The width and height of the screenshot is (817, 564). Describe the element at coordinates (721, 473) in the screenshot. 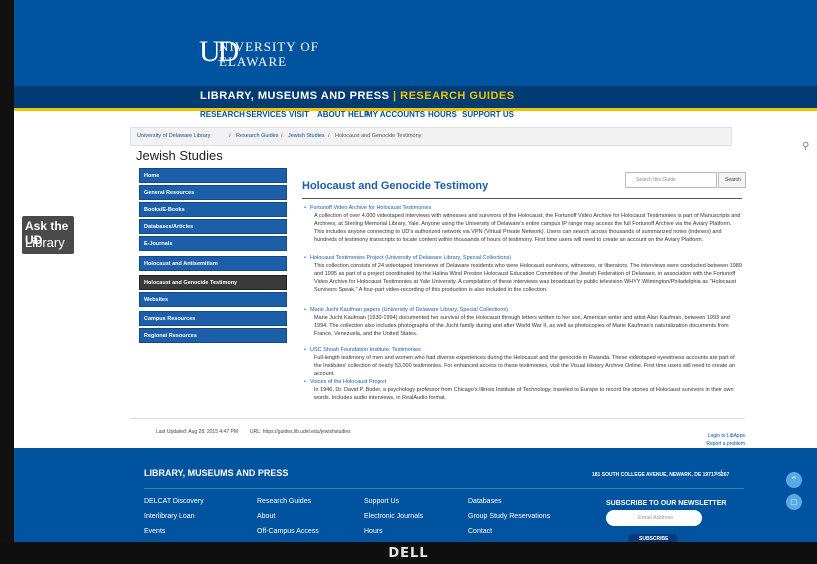

I see `facebook-icon: f` at that location.